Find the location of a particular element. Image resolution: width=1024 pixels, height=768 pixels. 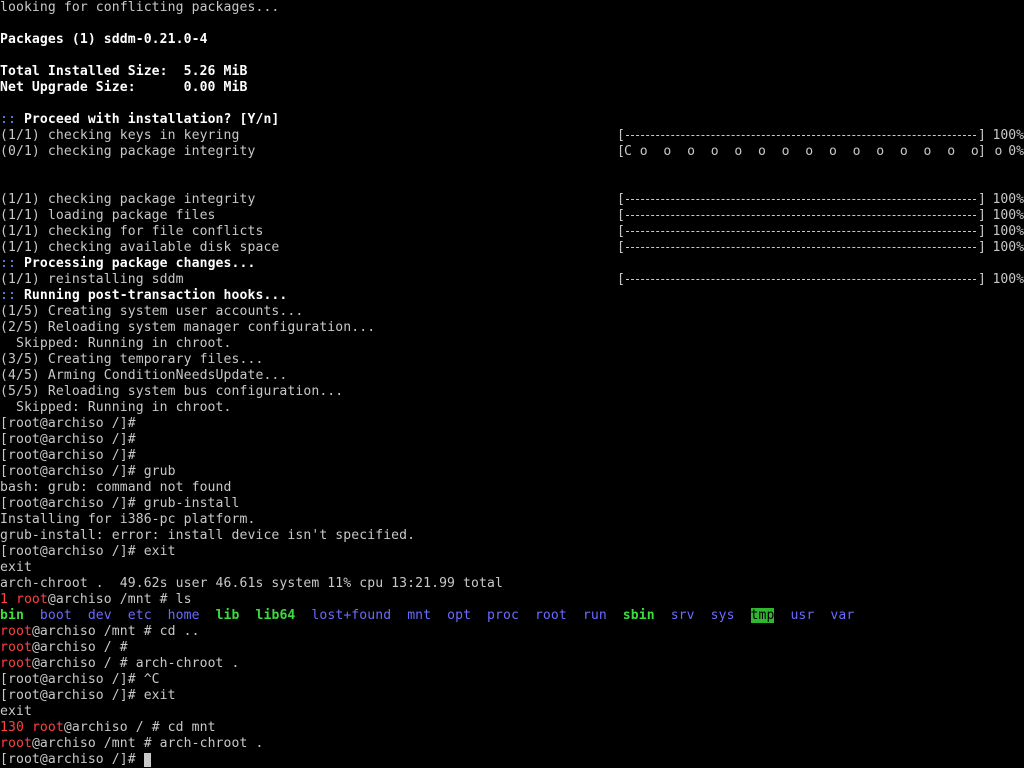

terminal-line: root@archiso / # is located at coordinates (64, 648).